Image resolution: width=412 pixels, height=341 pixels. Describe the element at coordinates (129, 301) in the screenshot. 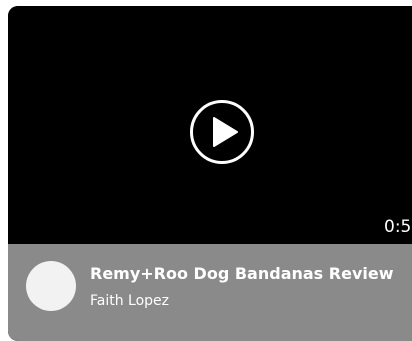

I see `author-name: Faith Lopez` at that location.